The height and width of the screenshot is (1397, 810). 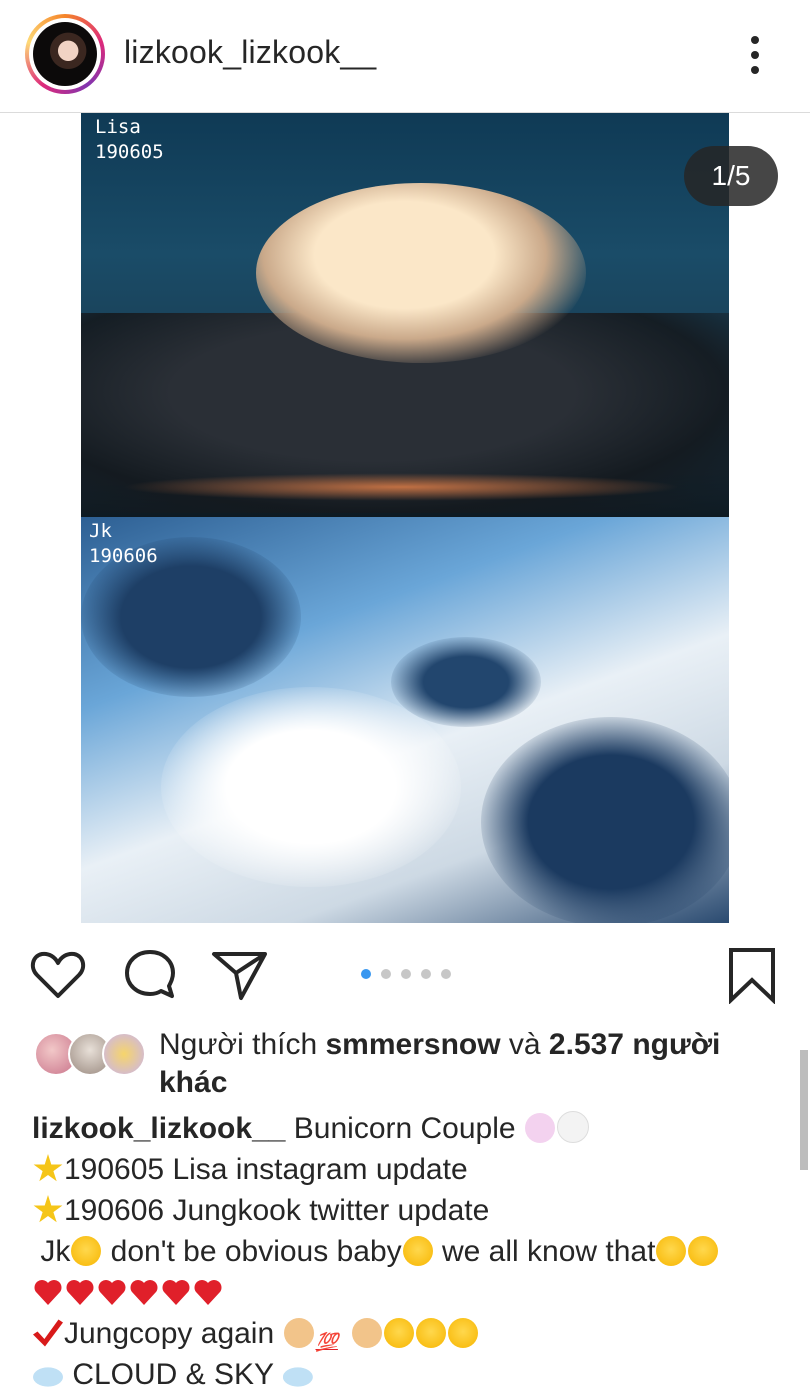 What do you see at coordinates (240, 974) in the screenshot?
I see `paper-plane-icon` at bounding box center [240, 974].